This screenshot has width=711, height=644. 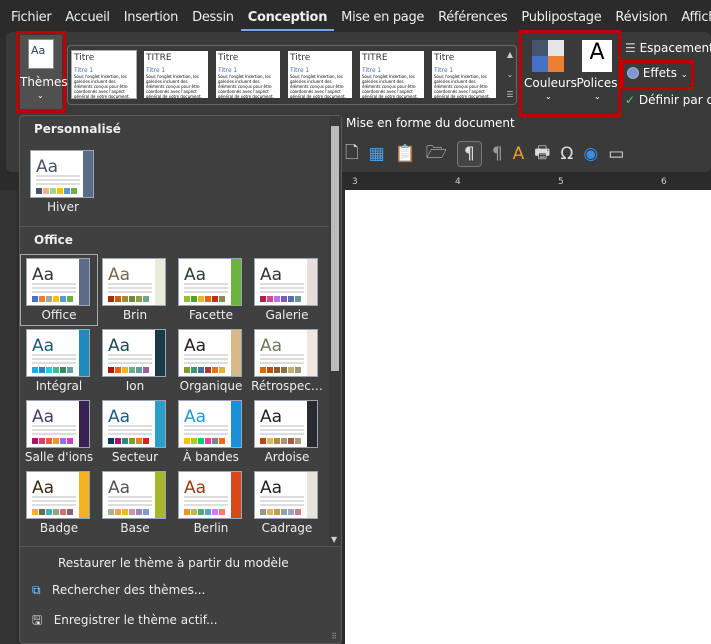 I want to click on open-folder-icon: 🗁, so click(x=436, y=154).